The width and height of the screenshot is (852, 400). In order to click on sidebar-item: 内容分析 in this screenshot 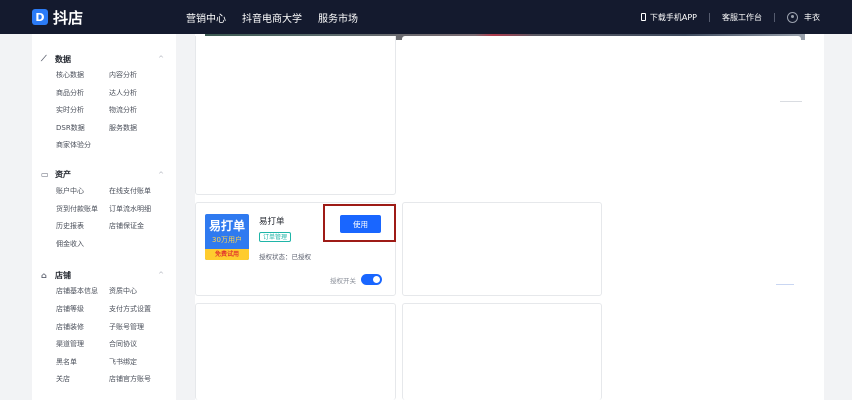, I will do `click(139, 76)`.